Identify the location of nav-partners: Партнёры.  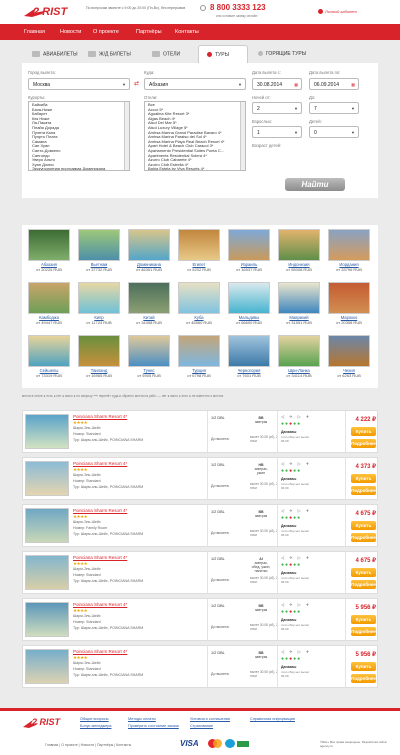
(149, 32).